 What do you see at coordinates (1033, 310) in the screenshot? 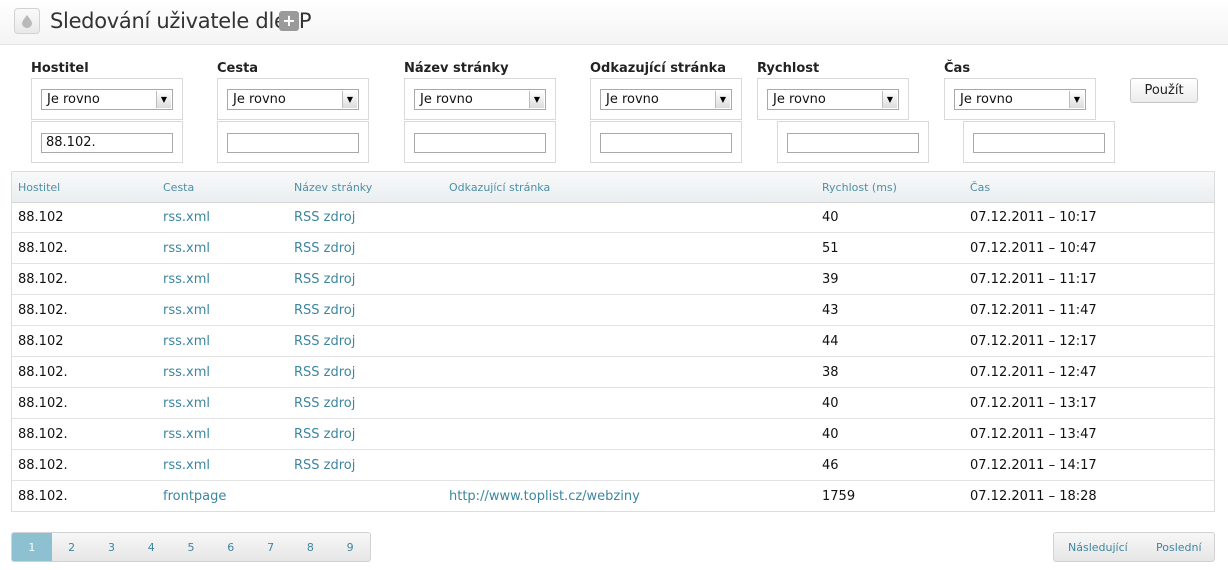
I see `cell-time: 07.12.2011 – 11:47` at bounding box center [1033, 310].